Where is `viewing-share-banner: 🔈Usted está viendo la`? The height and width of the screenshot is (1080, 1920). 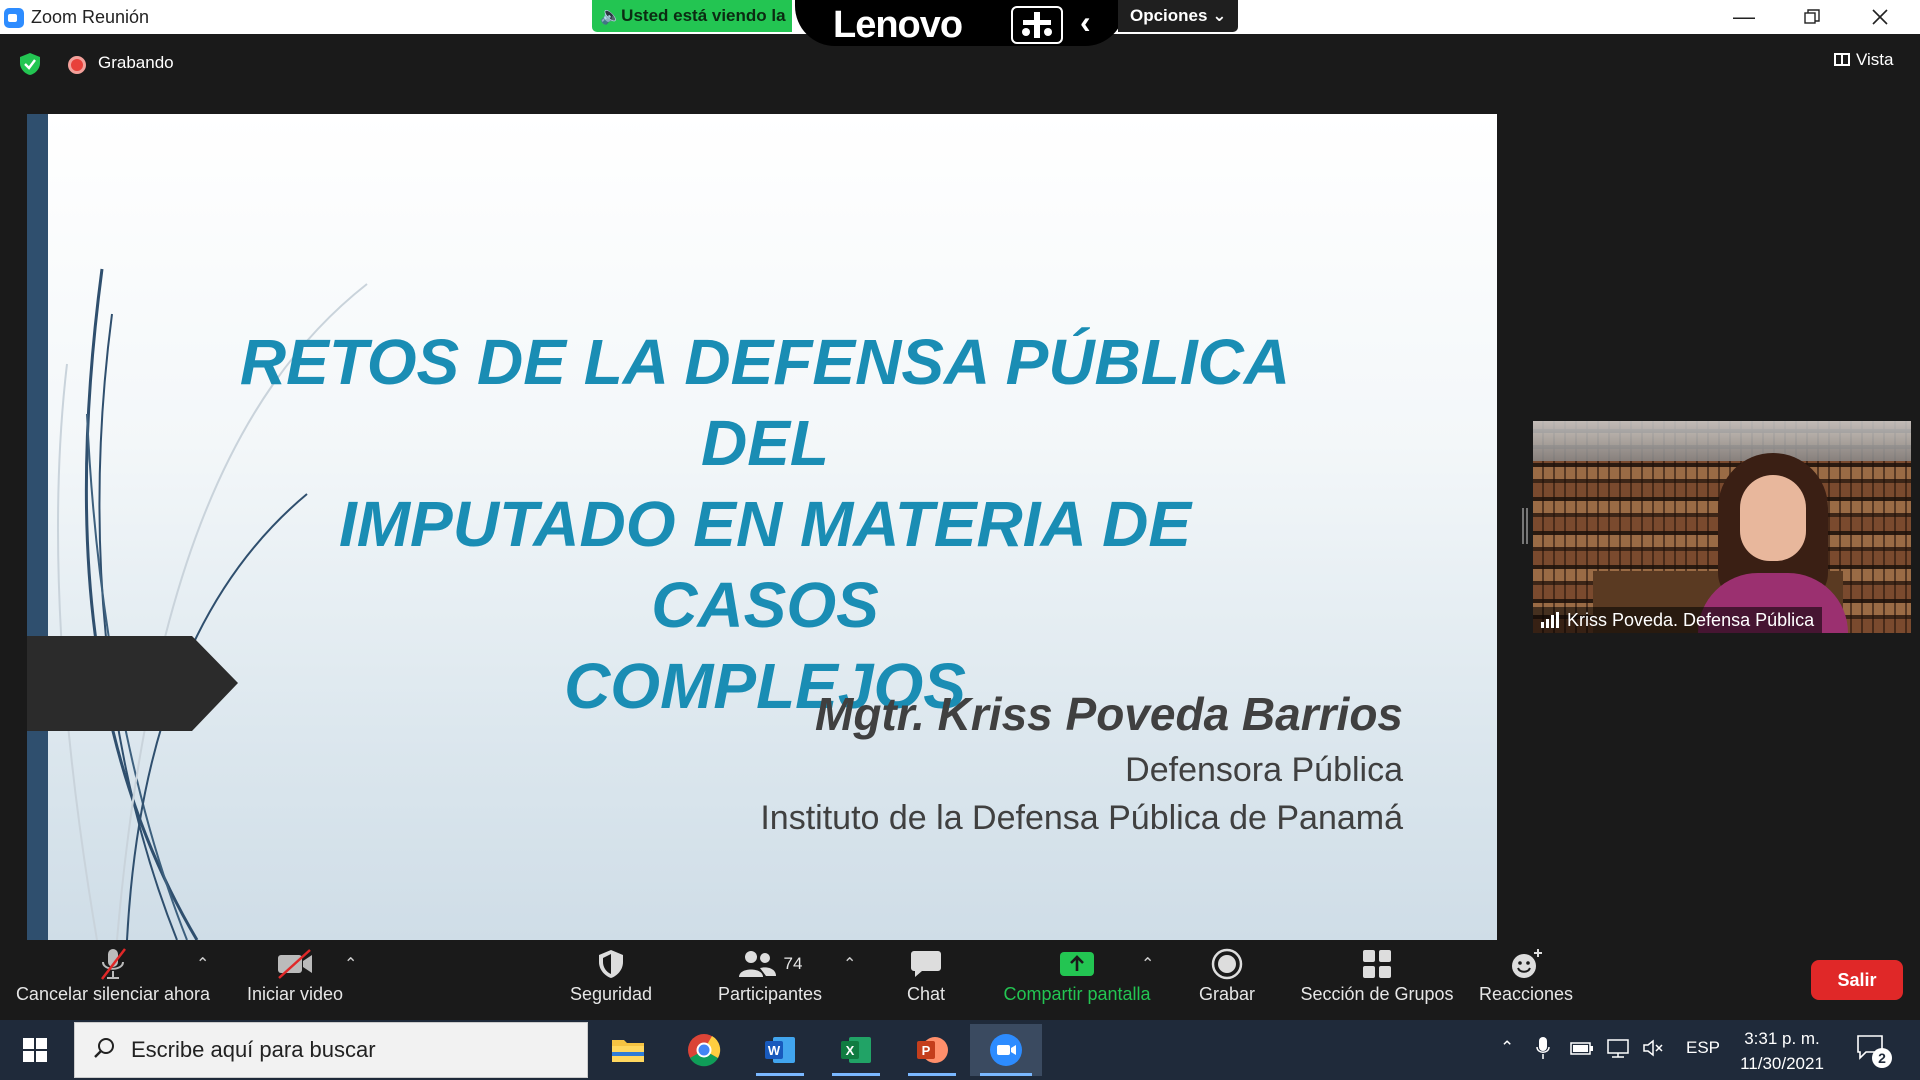 viewing-share-banner: 🔈Usted está viendo la is located at coordinates (692, 16).